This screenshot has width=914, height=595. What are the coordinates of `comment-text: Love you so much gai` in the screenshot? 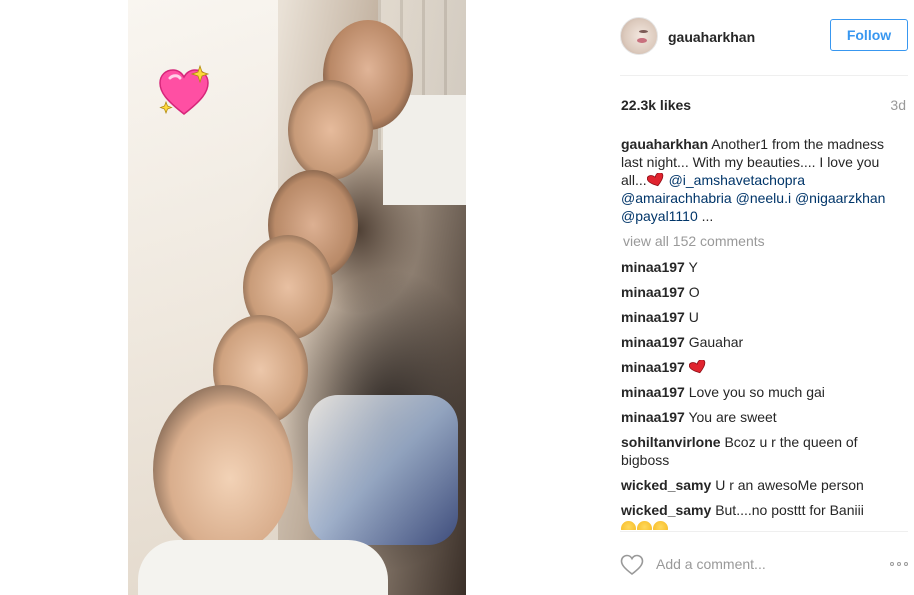 It's located at (756, 392).